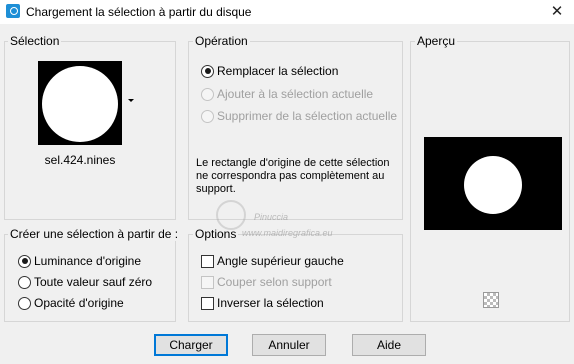 The width and height of the screenshot is (574, 364). I want to click on help-button: Aide, so click(389, 345).